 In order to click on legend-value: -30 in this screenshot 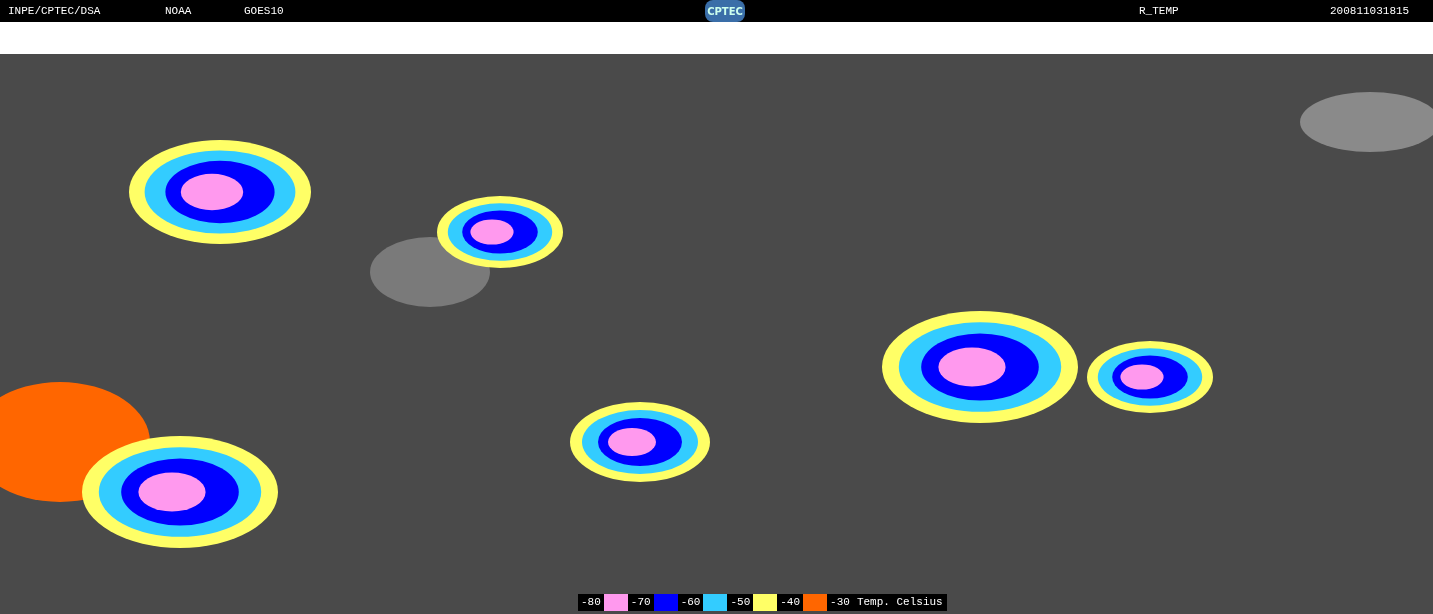, I will do `click(840, 602)`.